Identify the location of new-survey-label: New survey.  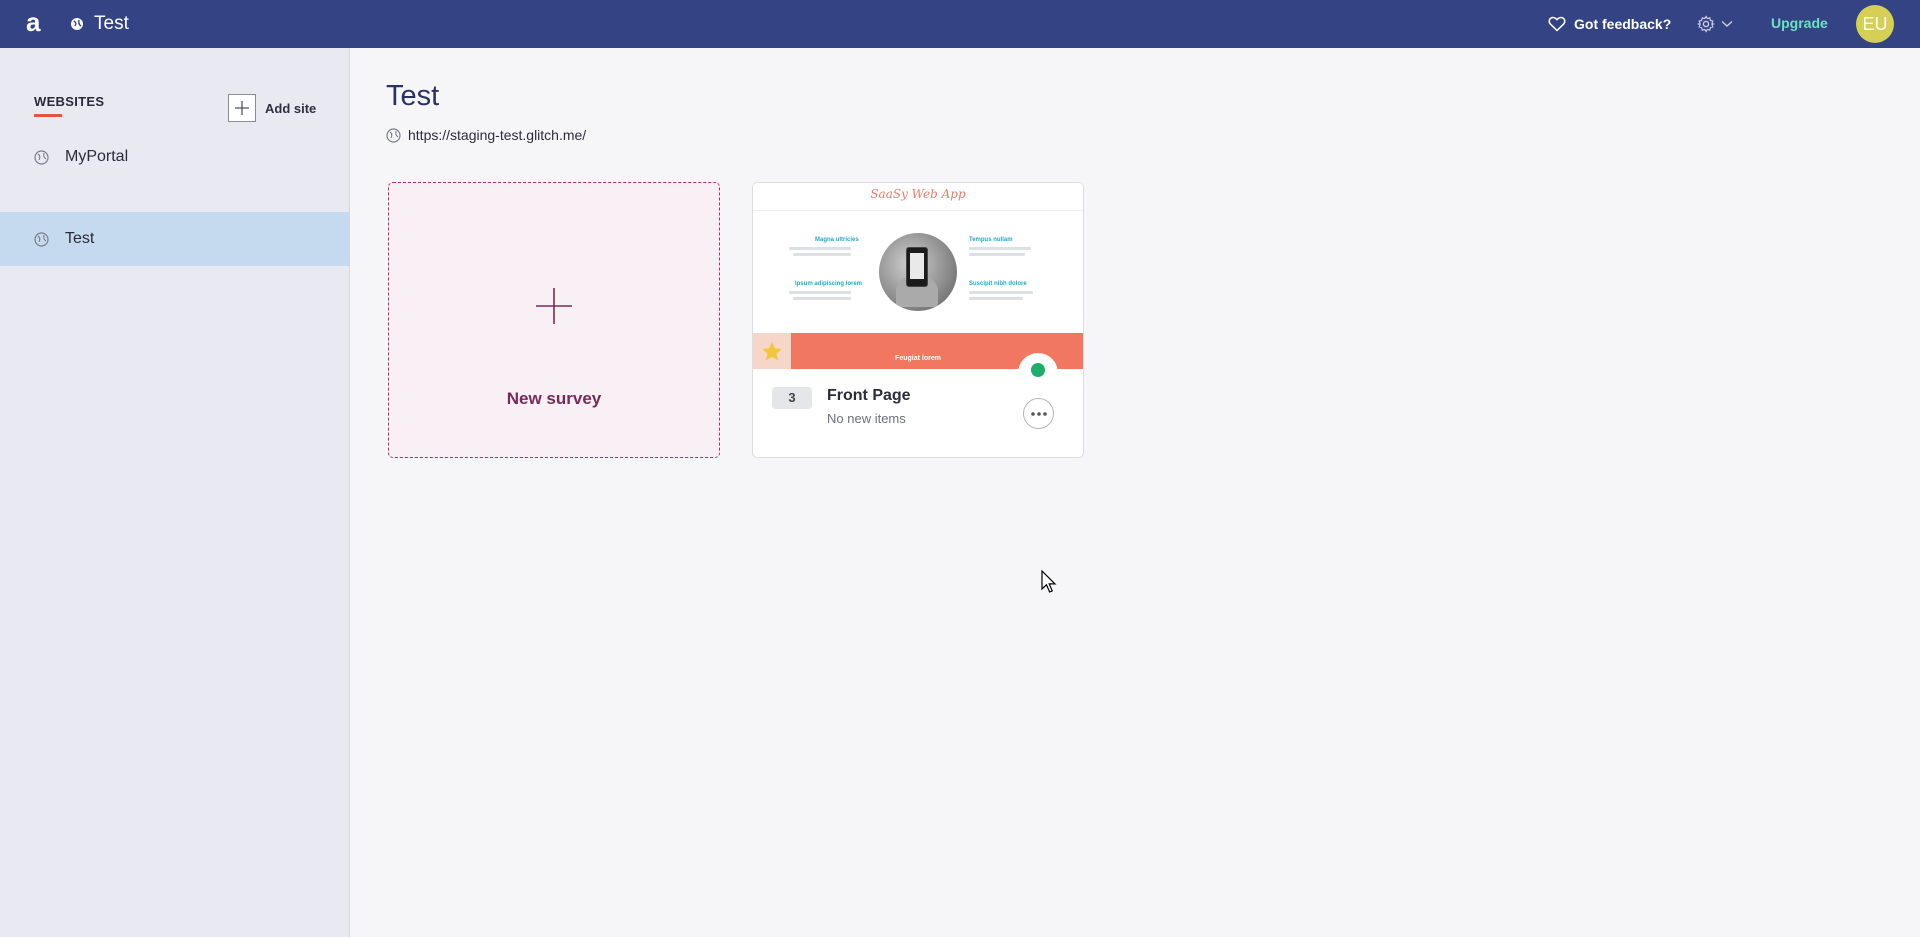
(554, 398).